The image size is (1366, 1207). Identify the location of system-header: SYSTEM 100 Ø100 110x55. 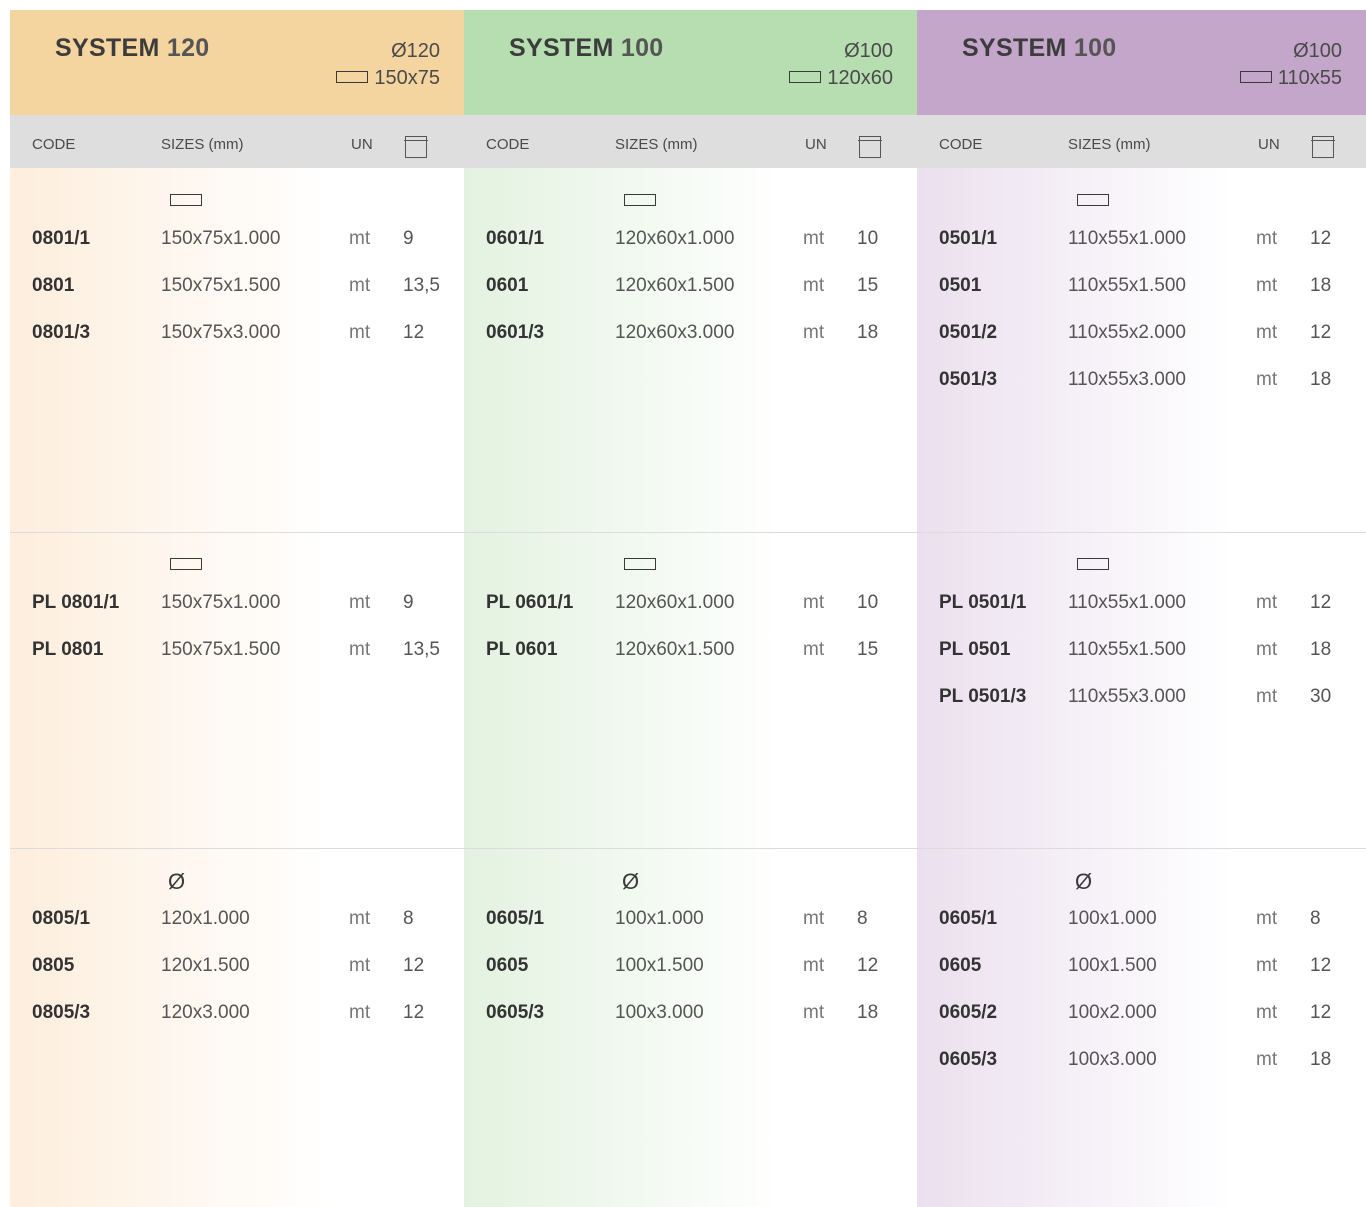
(1141, 62).